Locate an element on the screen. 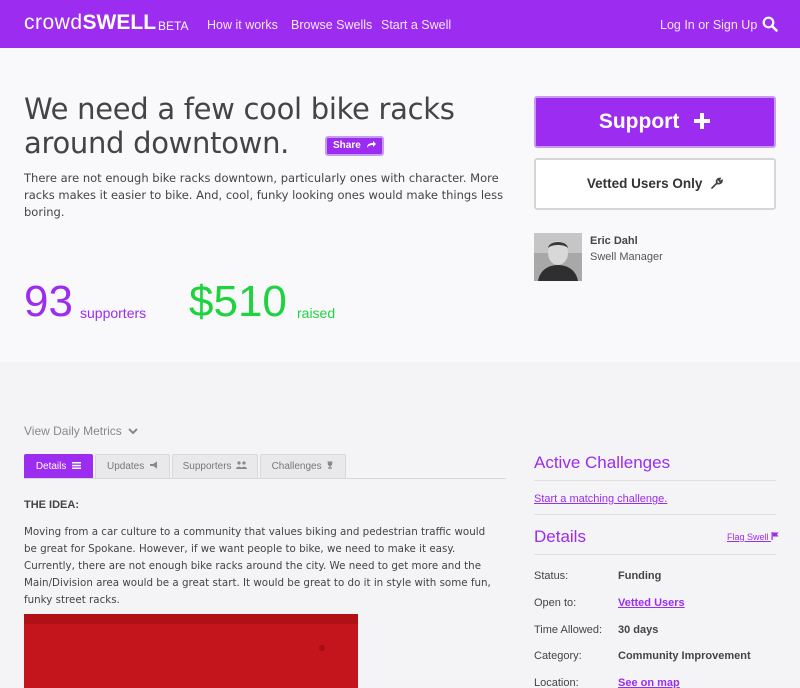 The image size is (800, 688). details-divider is located at coordinates (655, 554).